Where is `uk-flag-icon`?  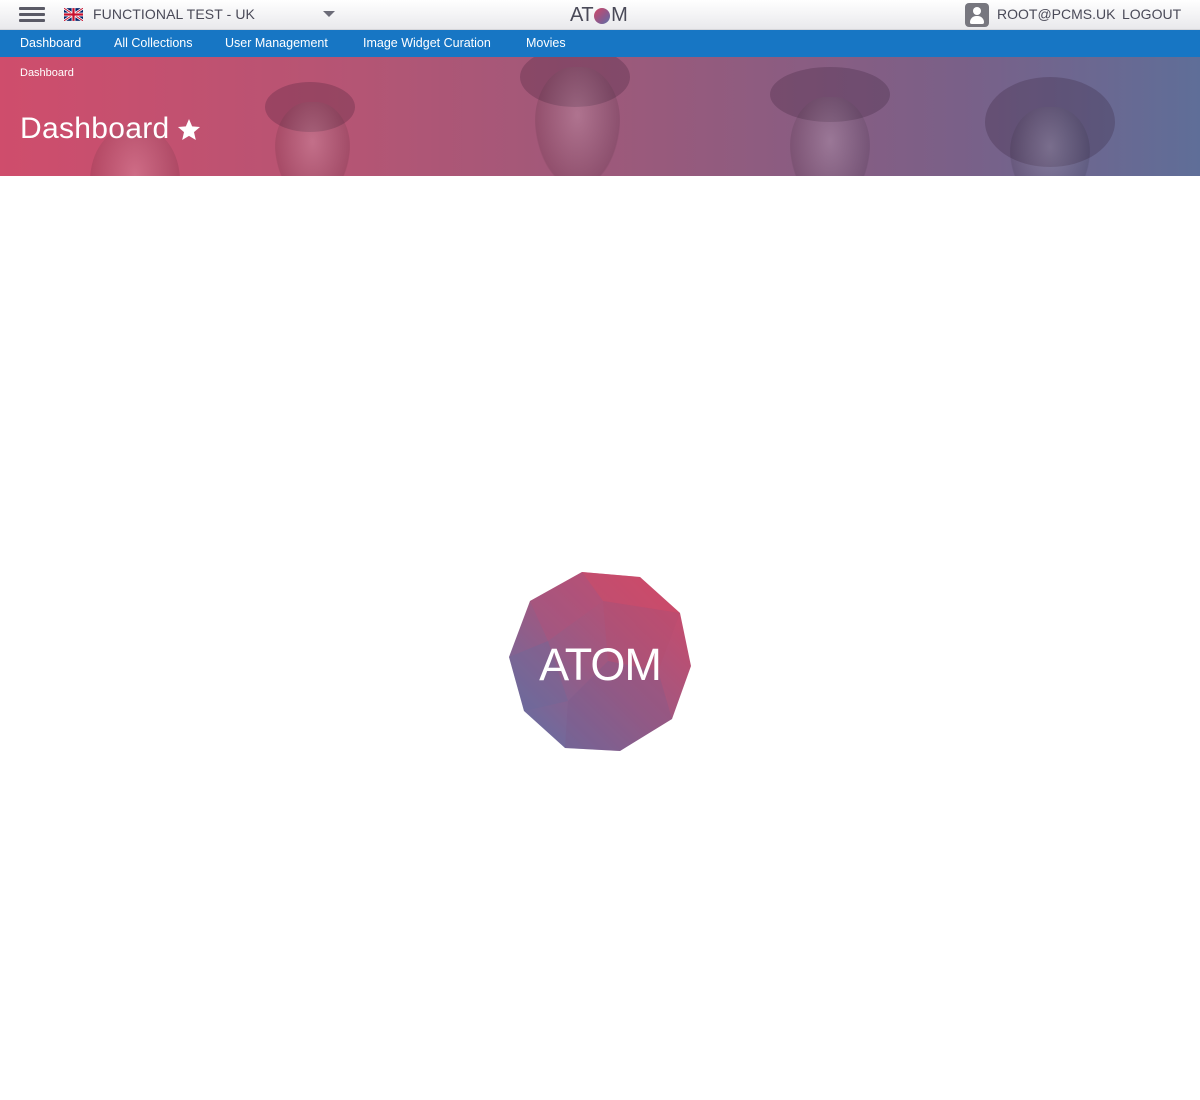 uk-flag-icon is located at coordinates (73, 14).